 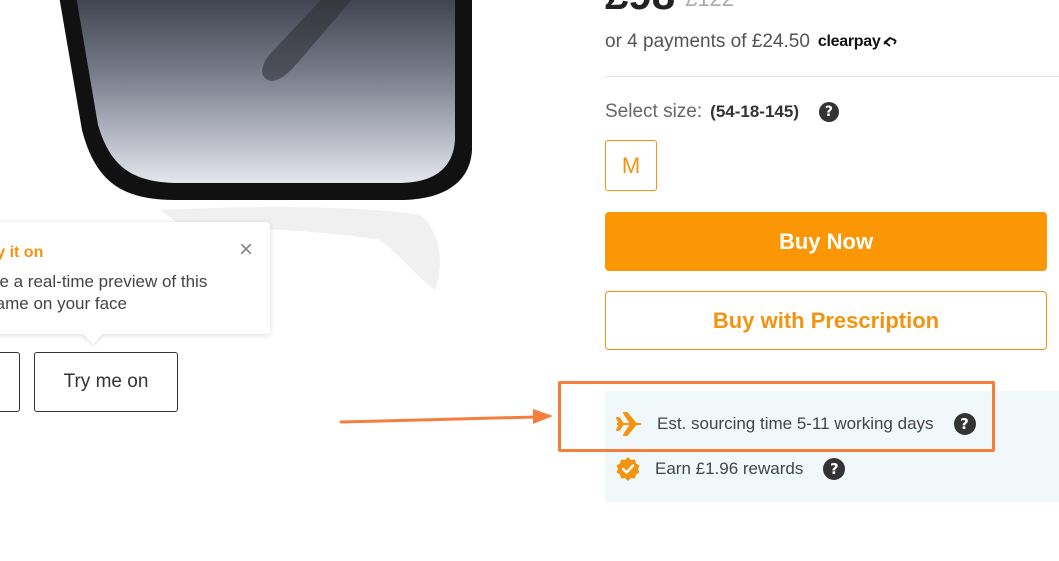 What do you see at coordinates (754, 111) in the screenshot?
I see `size-value: (54-18-145)` at bounding box center [754, 111].